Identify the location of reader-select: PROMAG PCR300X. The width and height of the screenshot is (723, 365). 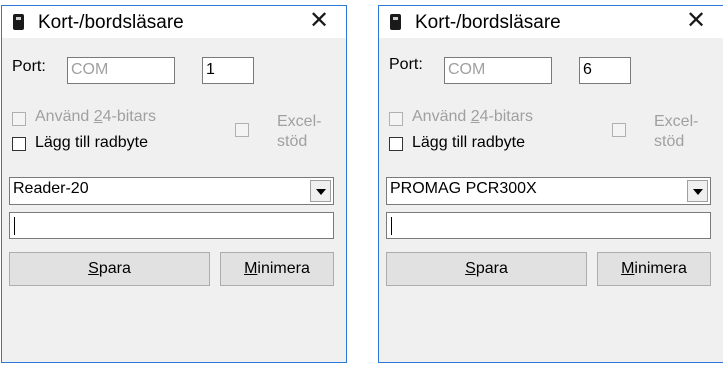
(548, 191).